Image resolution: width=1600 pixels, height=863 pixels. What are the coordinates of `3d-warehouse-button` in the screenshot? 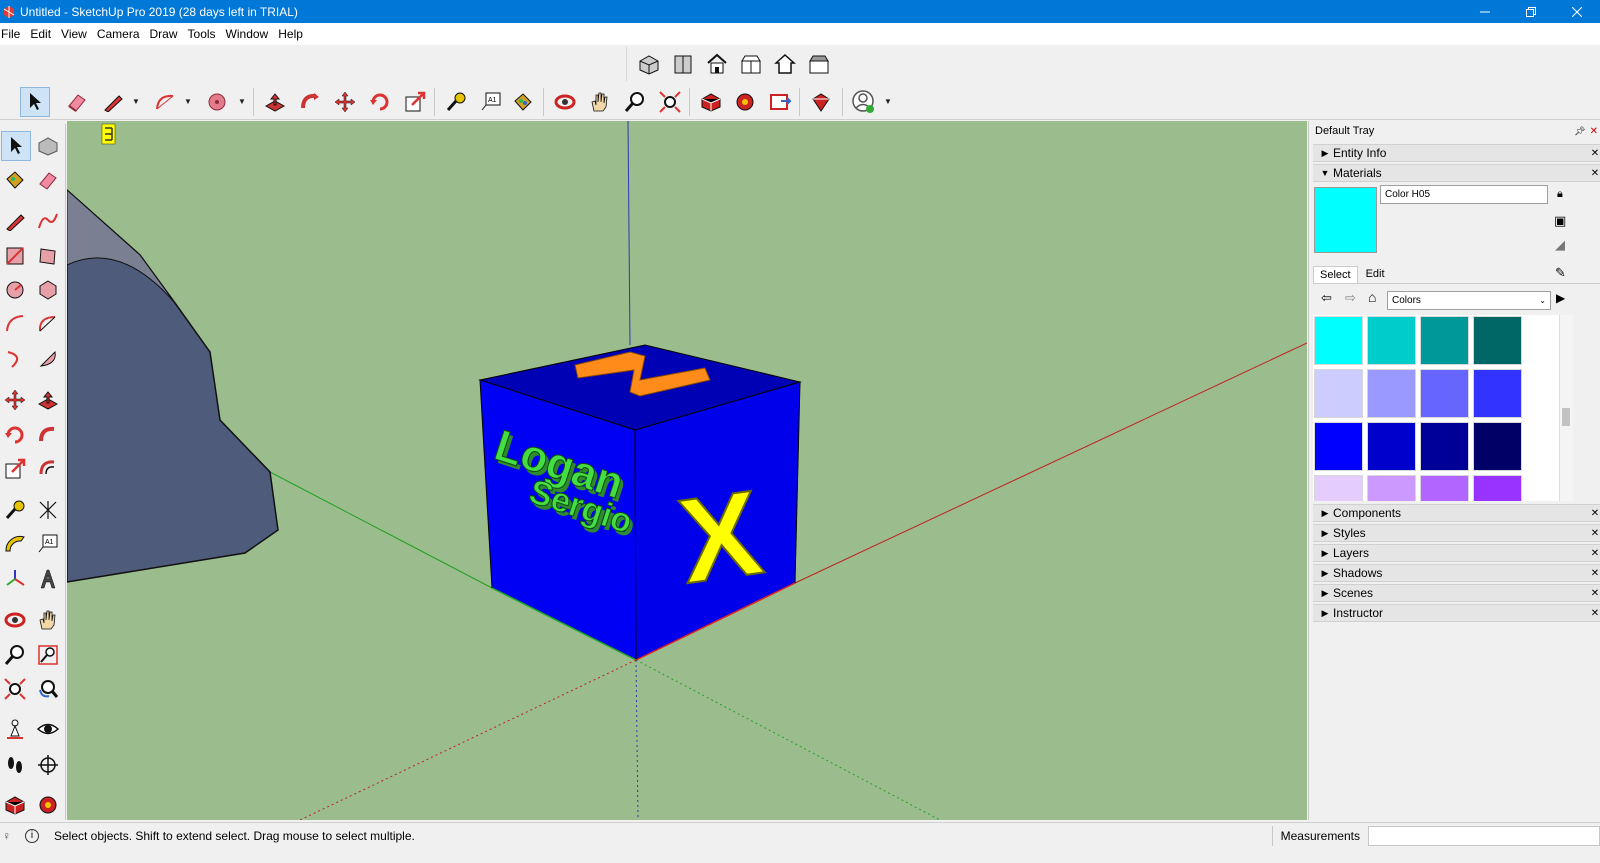 It's located at (711, 102).